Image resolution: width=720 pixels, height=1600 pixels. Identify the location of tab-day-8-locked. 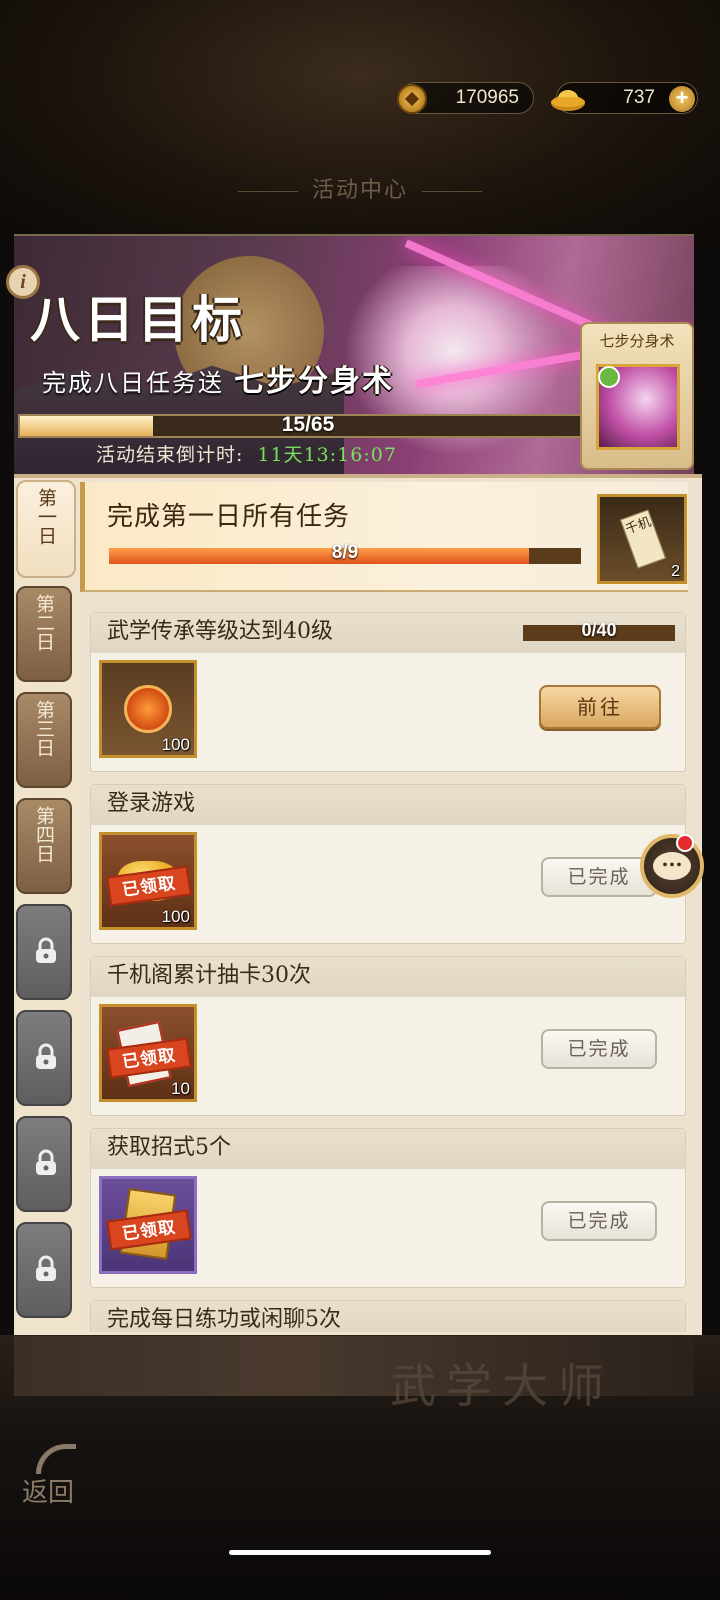
(44, 1270).